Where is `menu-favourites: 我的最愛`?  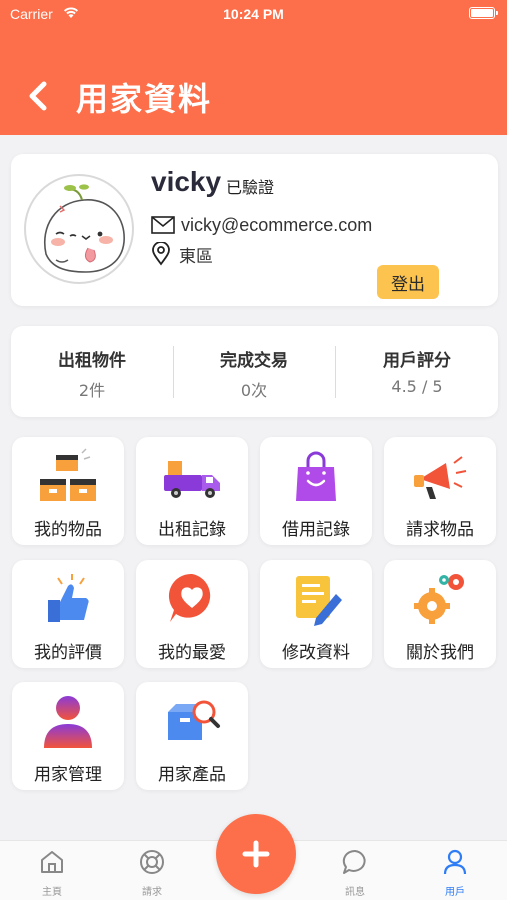 menu-favourites: 我的最愛 is located at coordinates (192, 614).